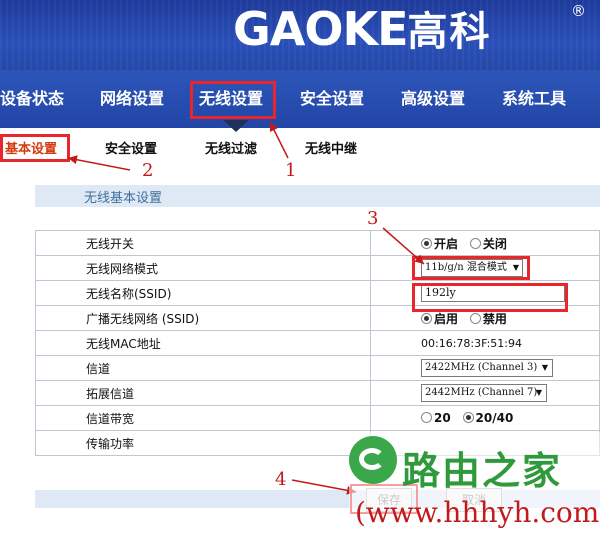  I want to click on annotation-number-4: 4, so click(281, 479).